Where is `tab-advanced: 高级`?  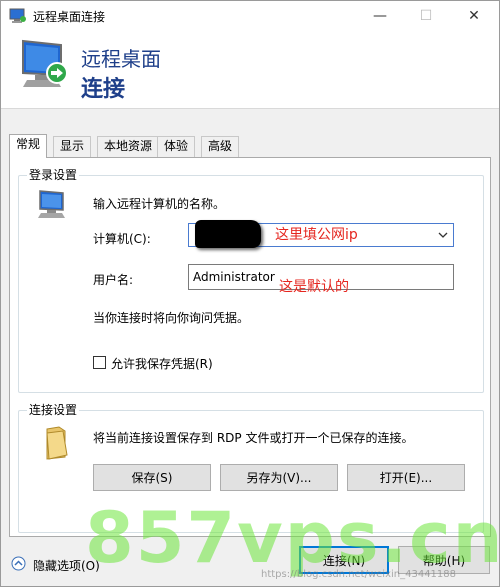 tab-advanced: 高级 is located at coordinates (220, 146).